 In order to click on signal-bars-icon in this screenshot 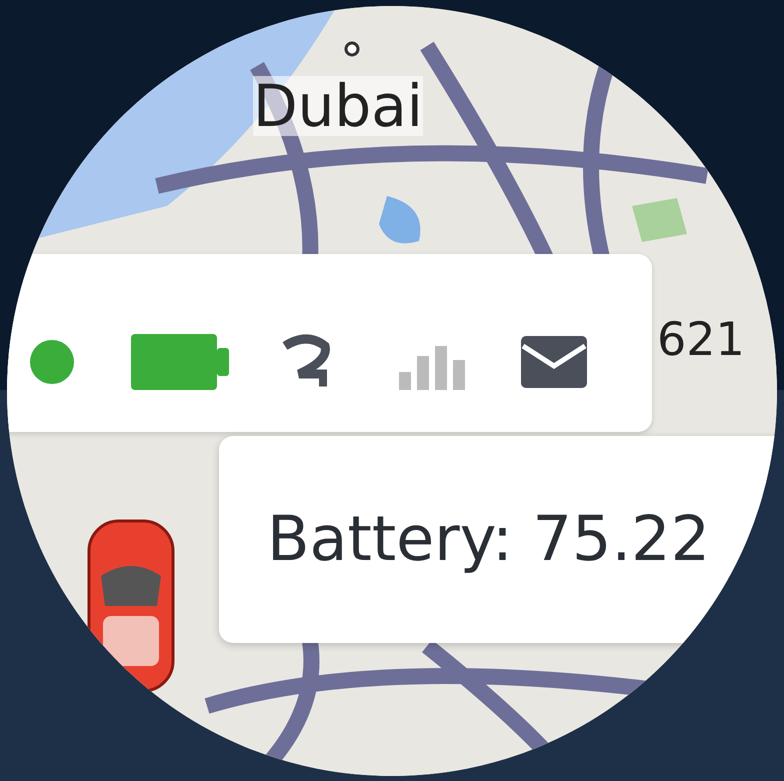, I will do `click(432, 368)`.